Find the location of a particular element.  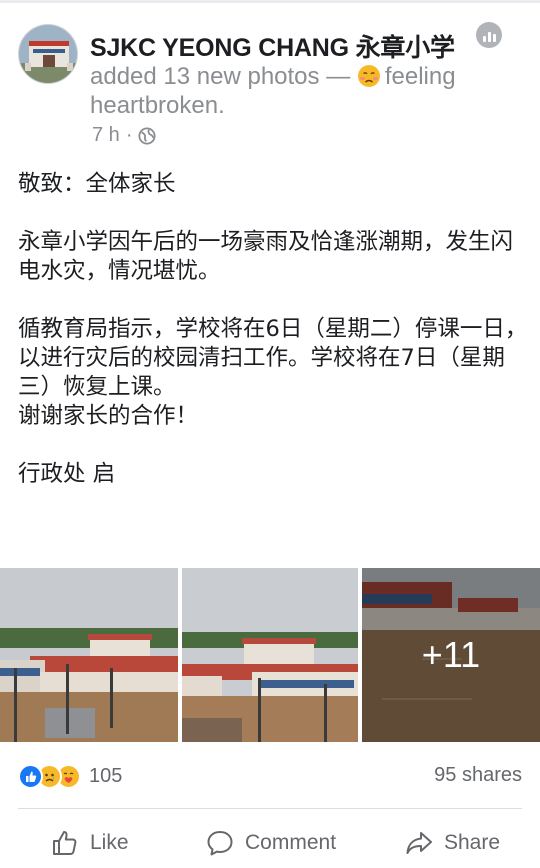

comment-button: Comment is located at coordinates (270, 843).